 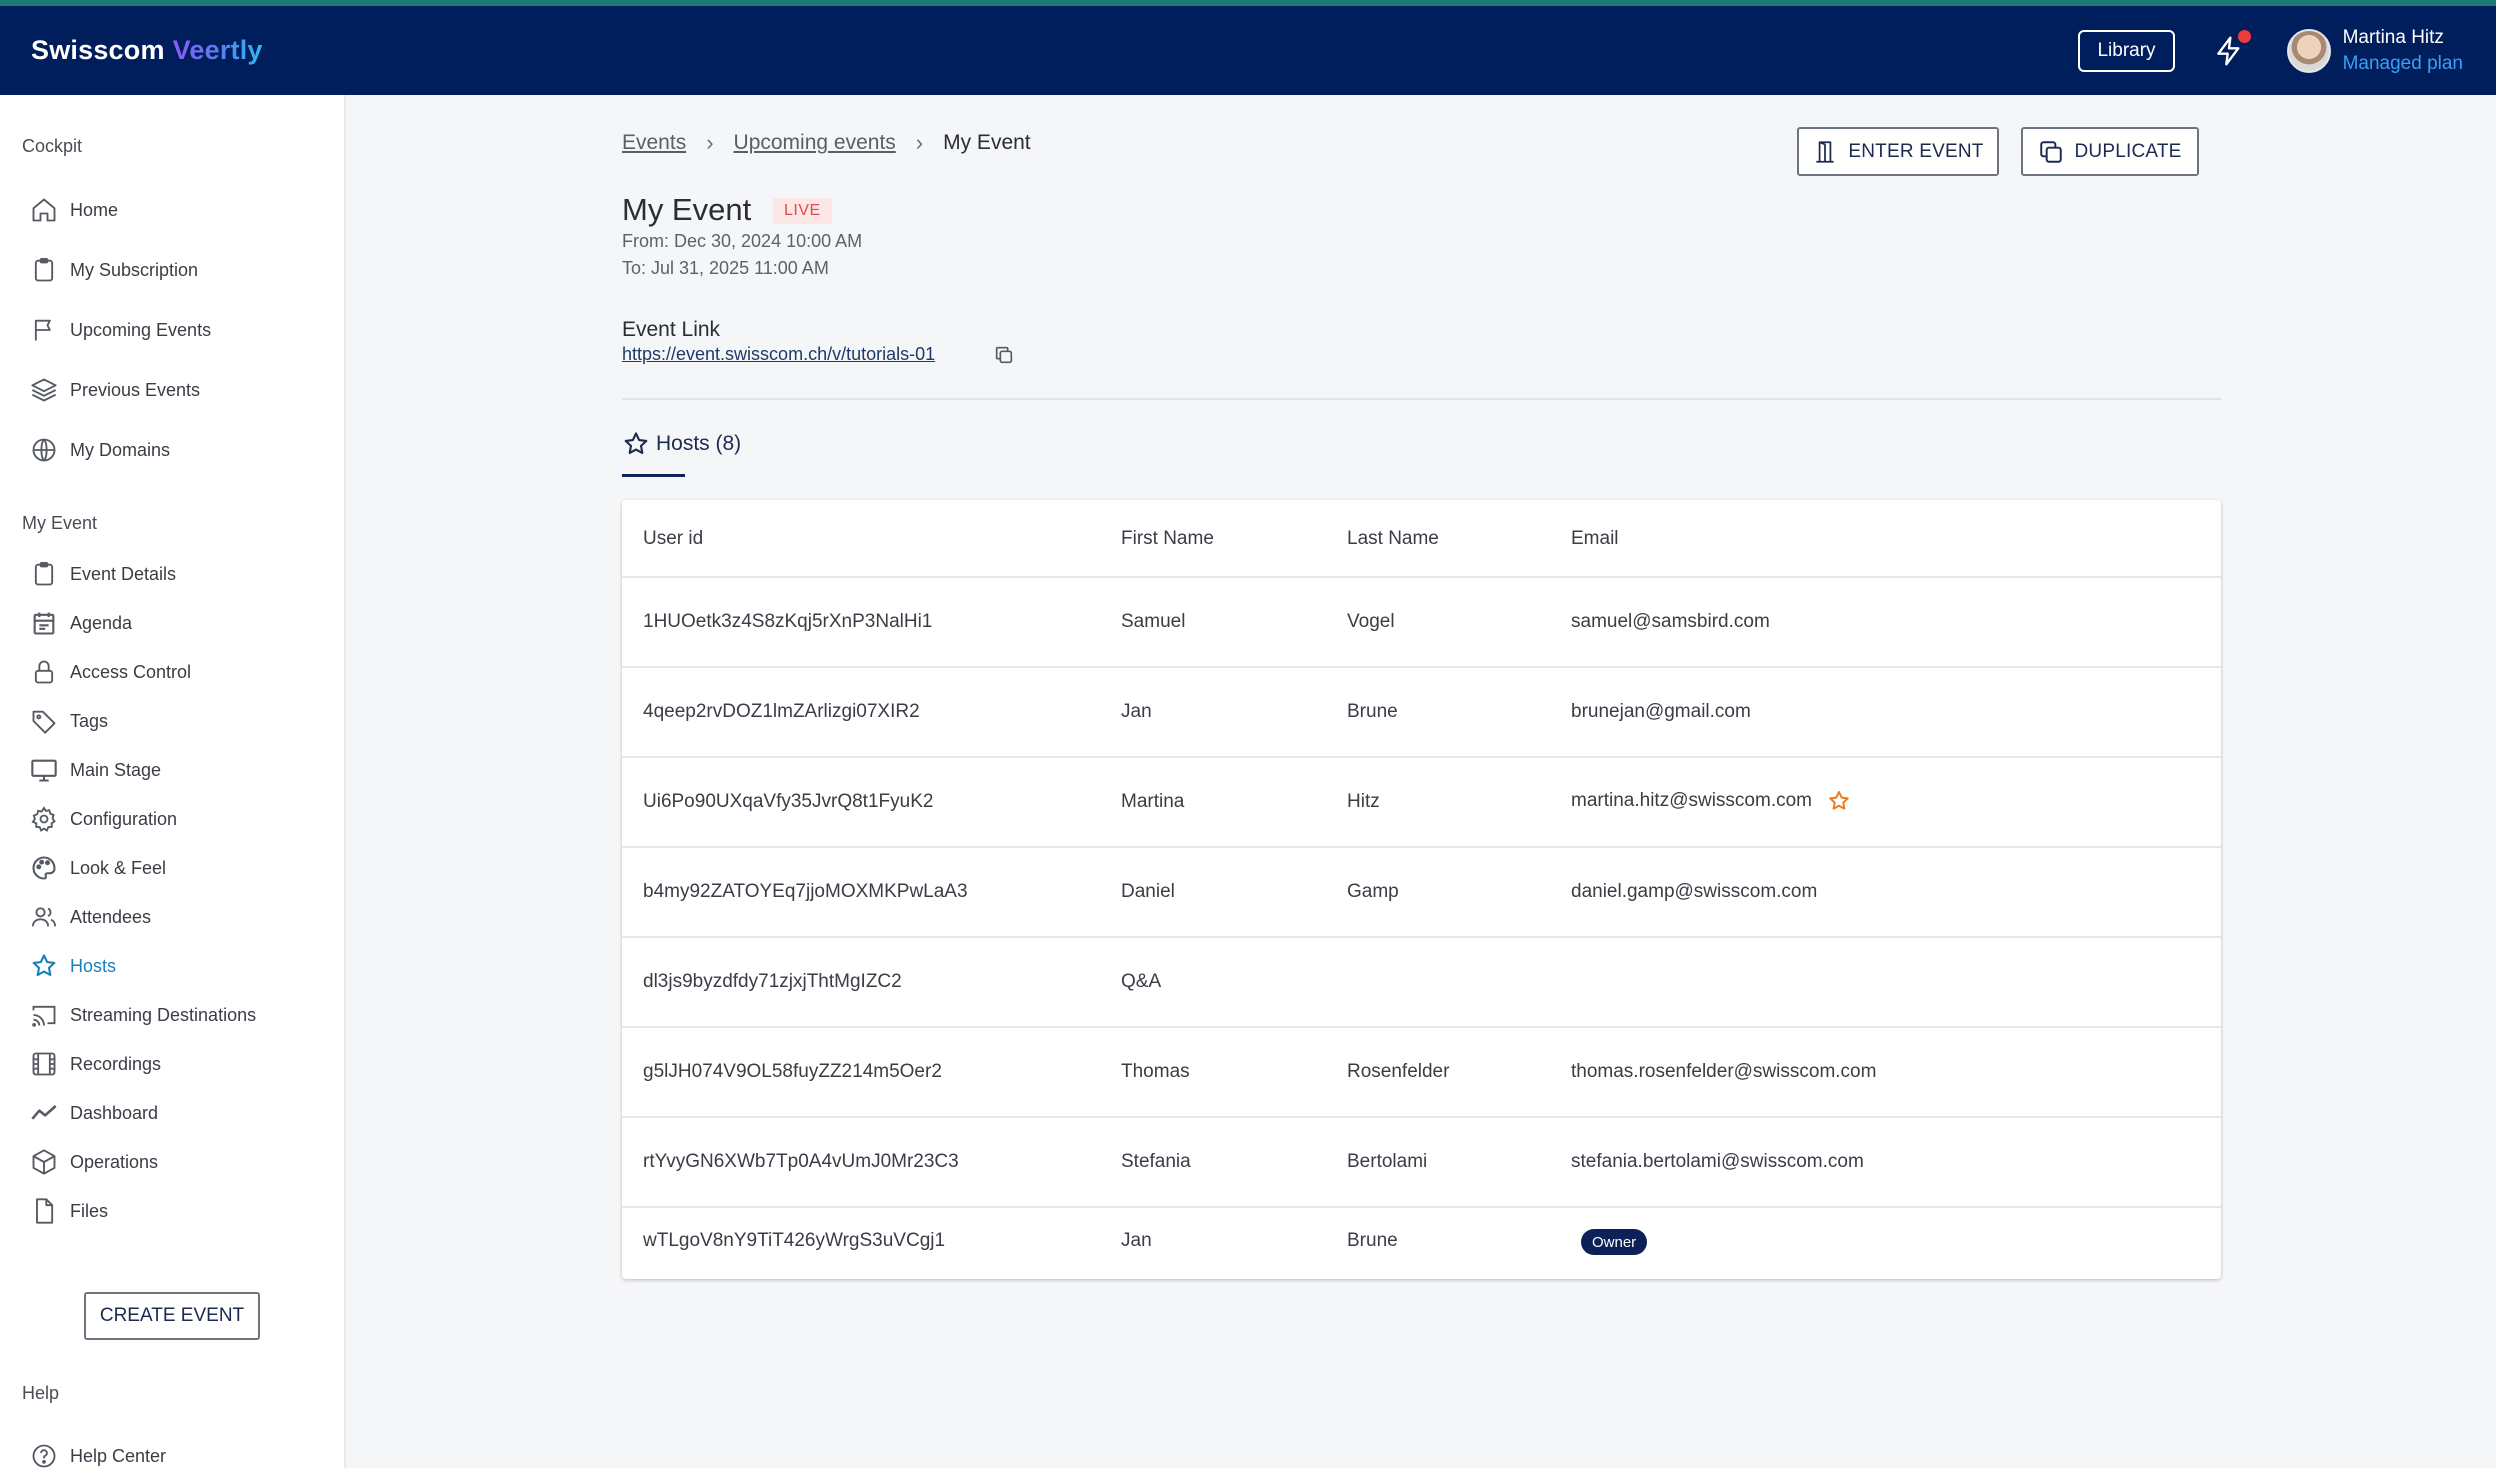 I want to click on breadcrumb-events: Events, so click(x=654, y=143).